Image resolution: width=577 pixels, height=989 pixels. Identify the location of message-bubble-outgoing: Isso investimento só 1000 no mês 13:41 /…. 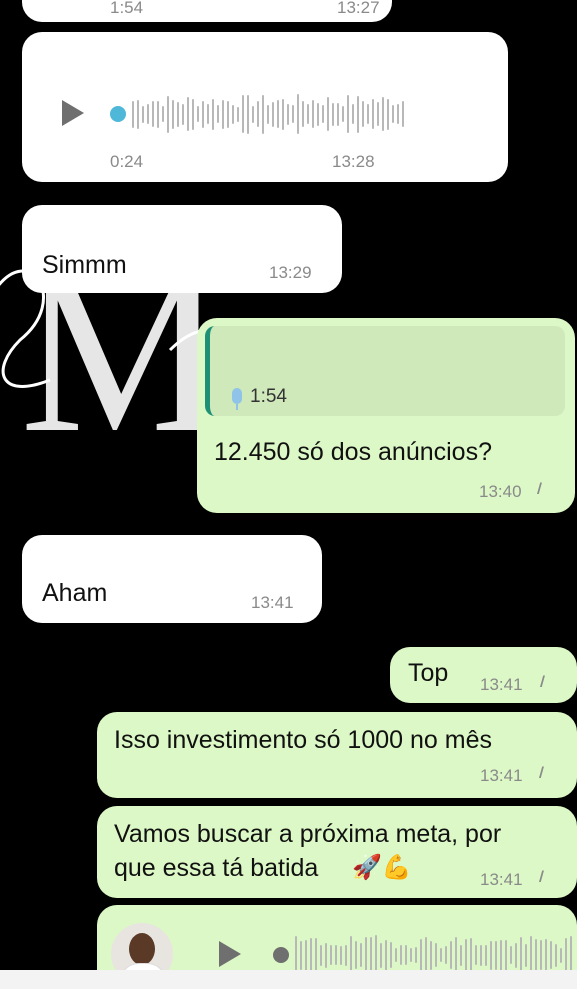
(337, 755).